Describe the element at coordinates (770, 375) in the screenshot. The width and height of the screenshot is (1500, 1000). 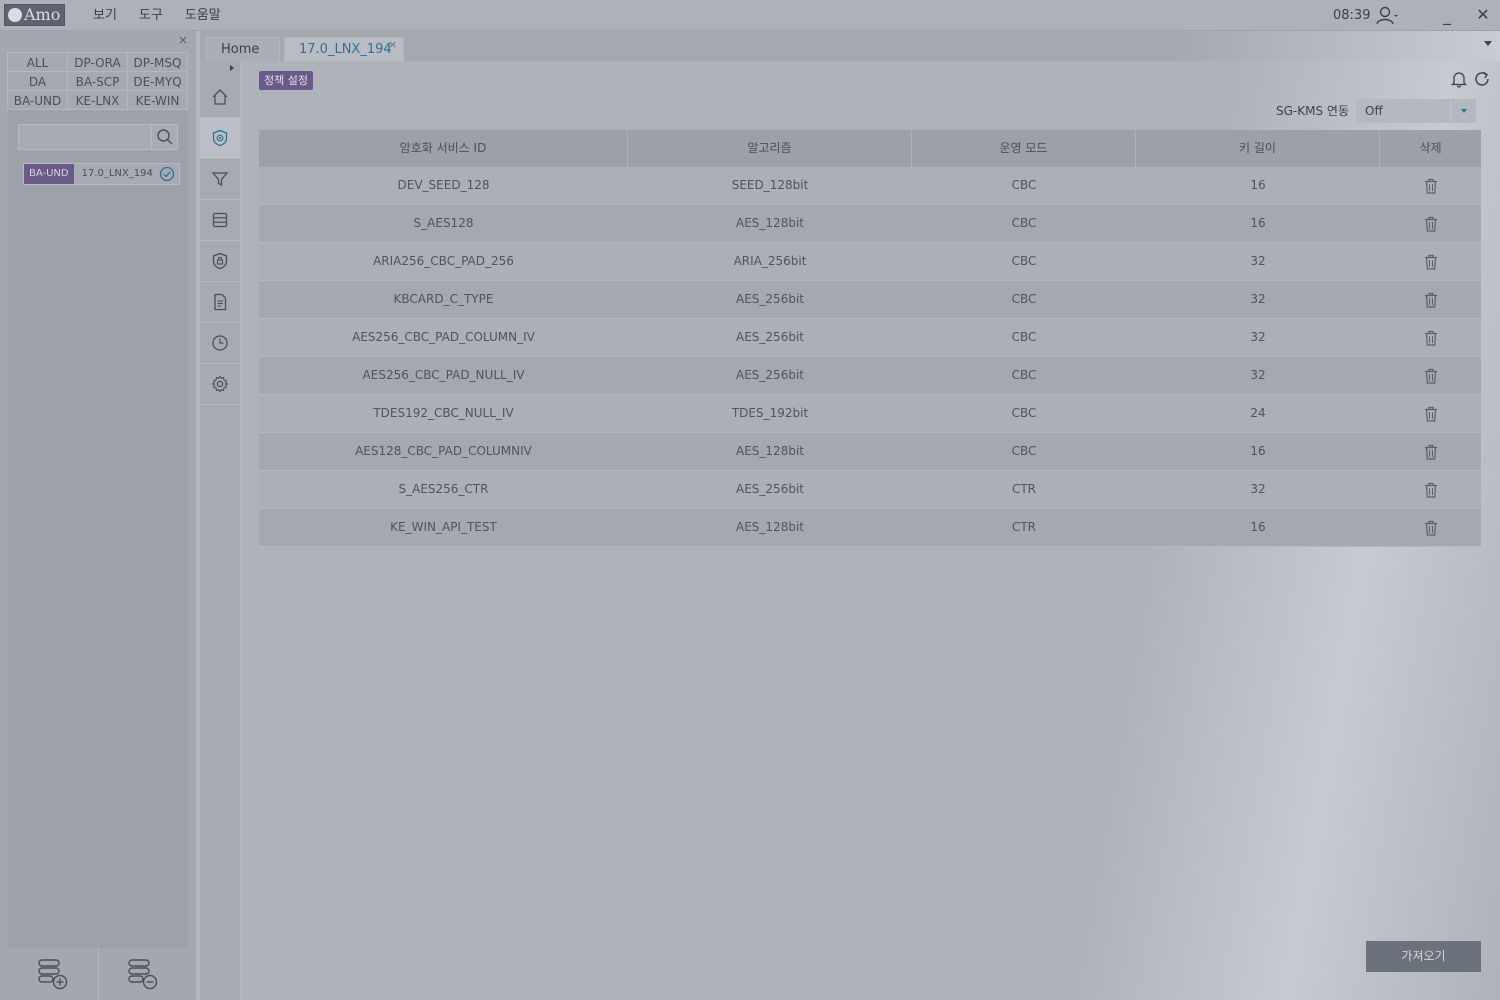
I see `cell-algorithm: AES_256bit` at that location.